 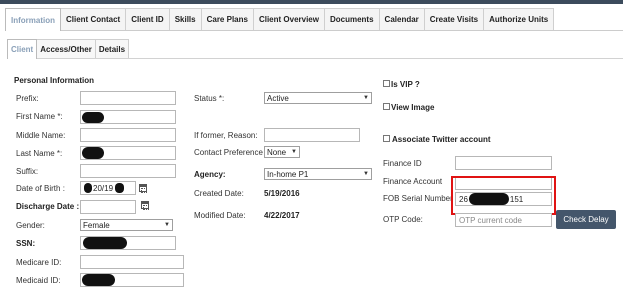 I want to click on tab-access-other: Access/Other, so click(x=66, y=48).